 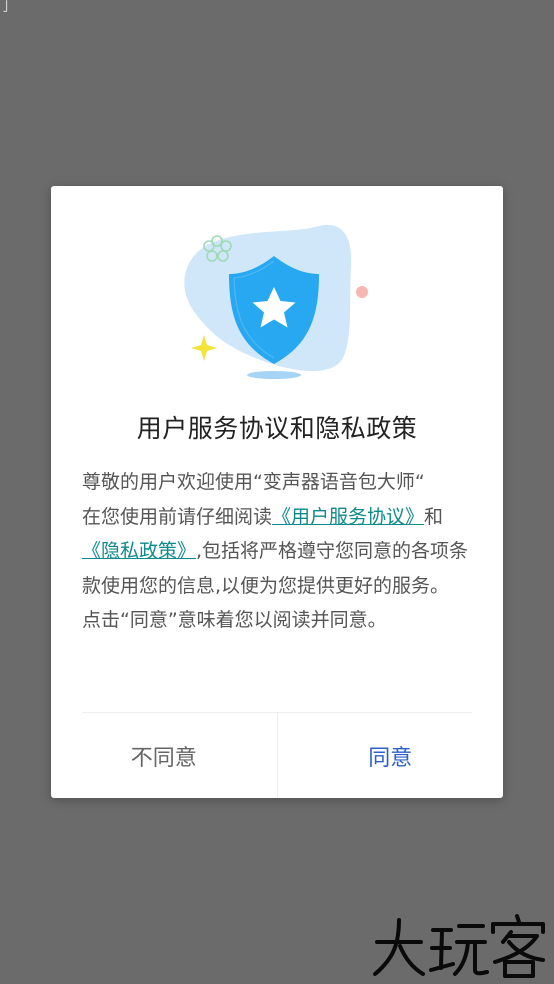 What do you see at coordinates (177, 516) in the screenshot?
I see `message-read-prefix: 在您使用前请仔细阅读` at bounding box center [177, 516].